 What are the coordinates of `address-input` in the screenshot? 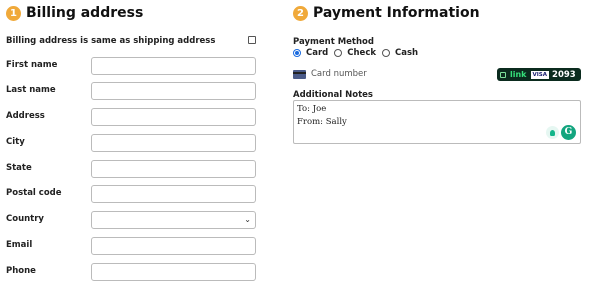 It's located at (173, 117).